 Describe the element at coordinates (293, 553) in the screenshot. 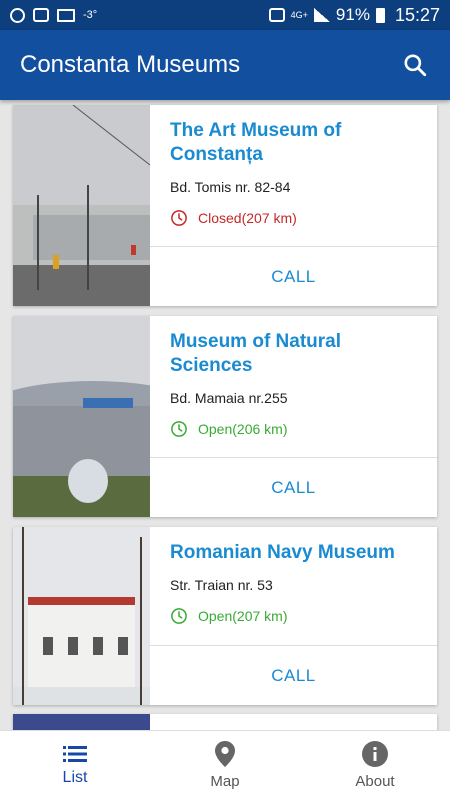

I see `museum-title: Romanian Navy Museum` at that location.